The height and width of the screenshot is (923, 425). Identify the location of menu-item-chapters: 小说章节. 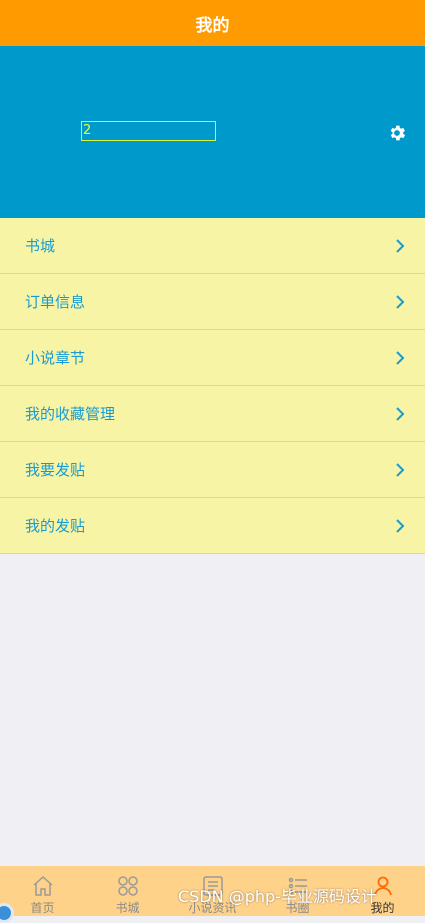
(212, 358).